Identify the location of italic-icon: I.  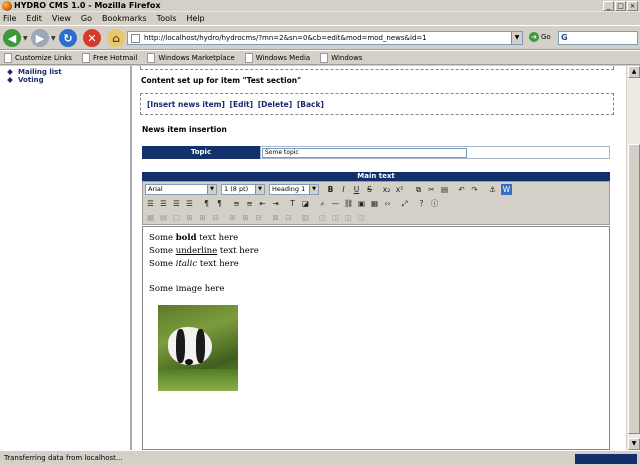
(343, 189).